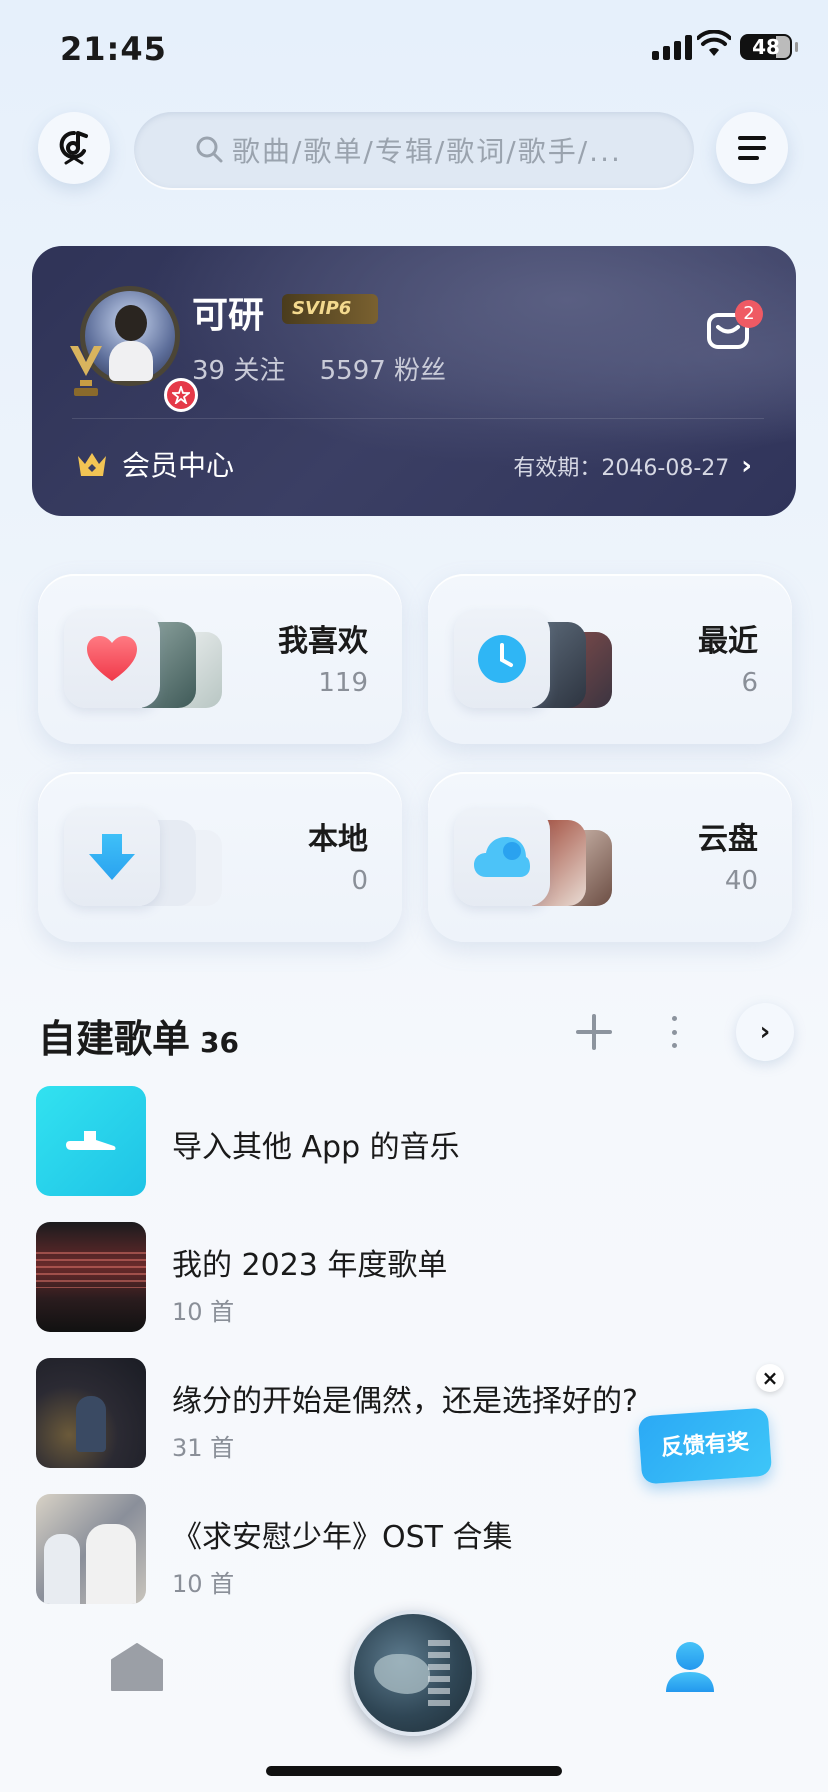 This screenshot has width=828, height=1792. Describe the element at coordinates (209, 149) in the screenshot. I see `search-icon` at that location.